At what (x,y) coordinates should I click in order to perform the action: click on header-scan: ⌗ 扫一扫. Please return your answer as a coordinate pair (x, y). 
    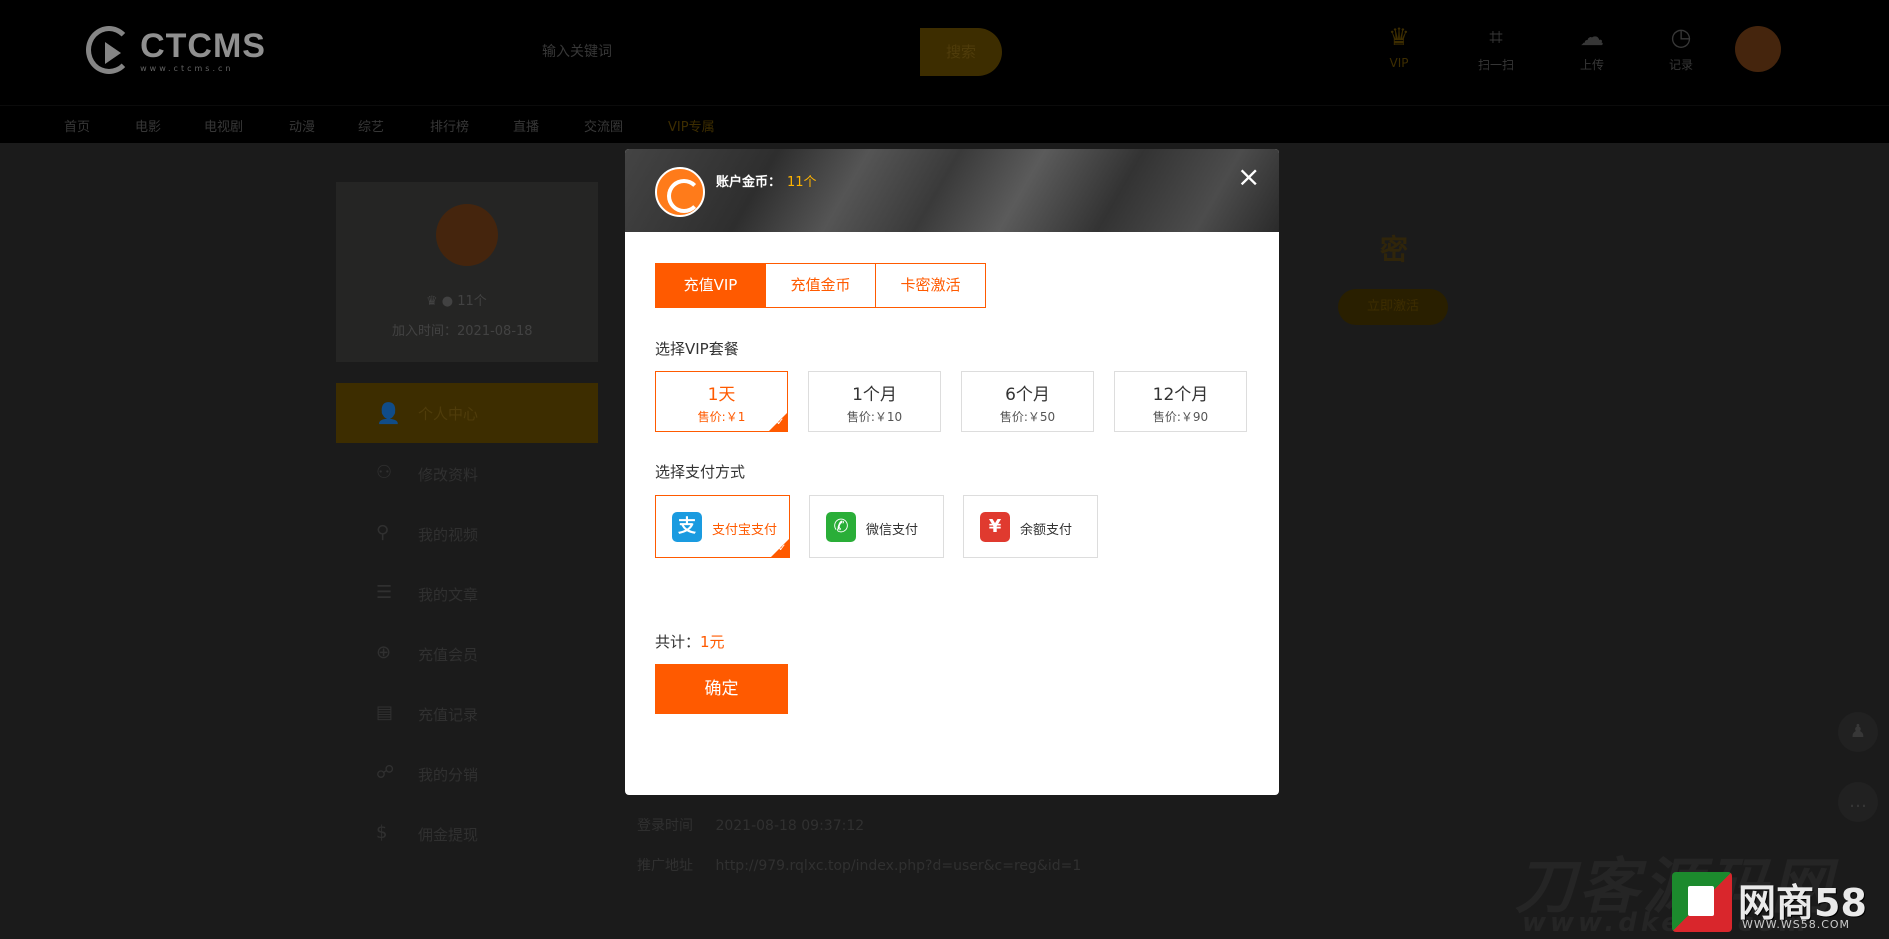
    Looking at the image, I should click on (1496, 52).